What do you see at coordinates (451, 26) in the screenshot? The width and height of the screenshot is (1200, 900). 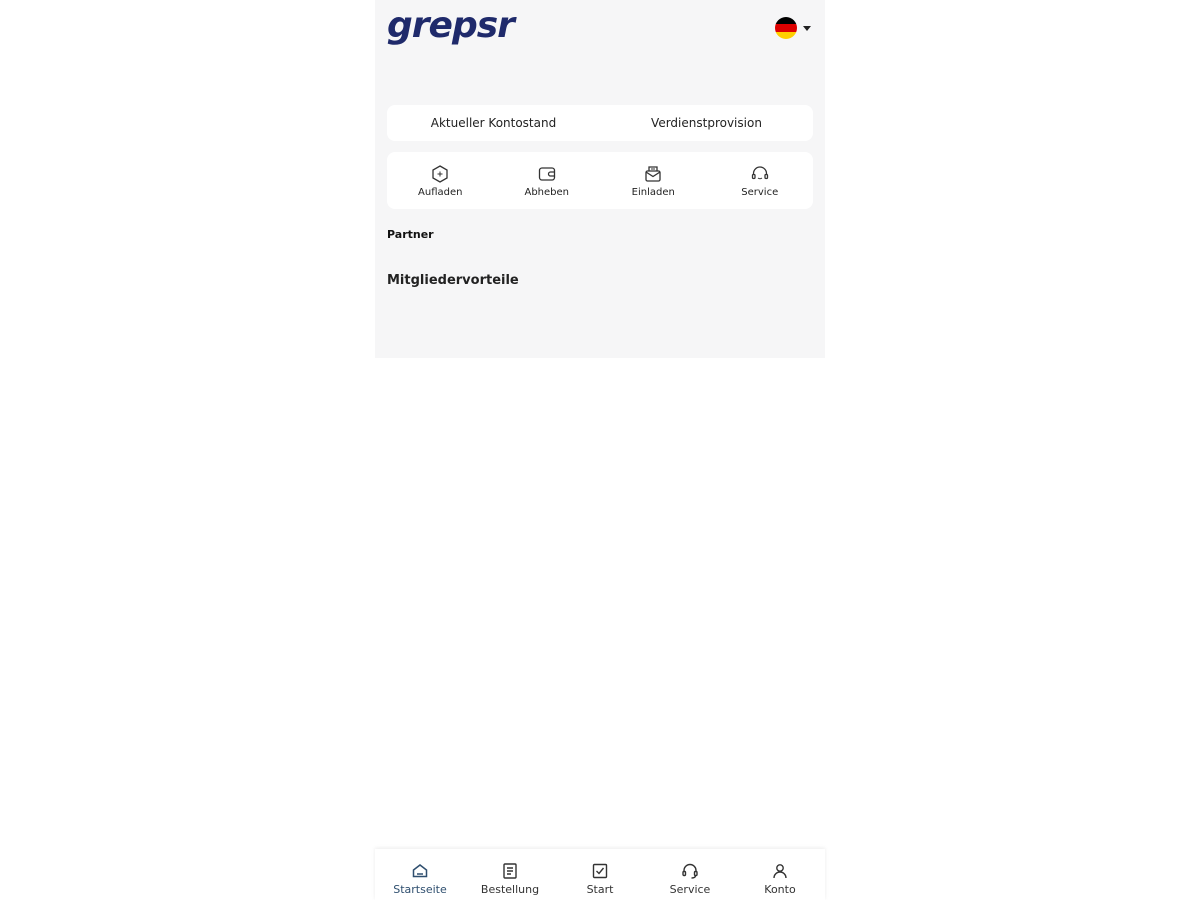 I see `brand-logo: grepsr` at bounding box center [451, 26].